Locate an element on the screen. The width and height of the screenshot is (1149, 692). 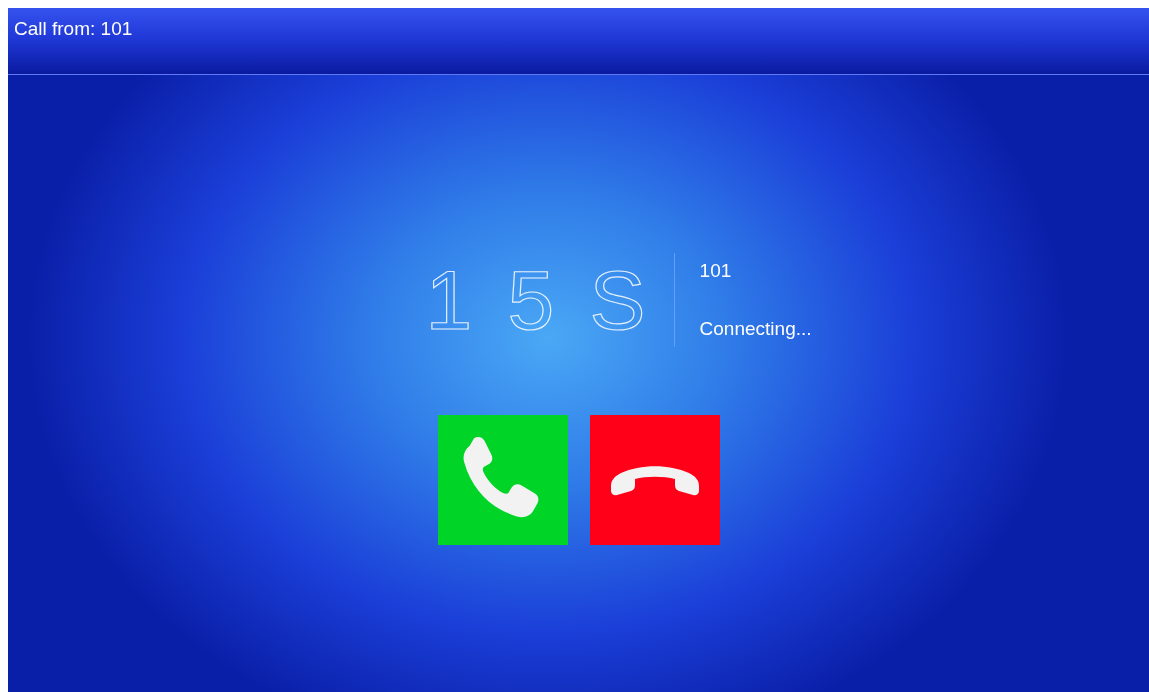
caller-number: 101 is located at coordinates (716, 271).